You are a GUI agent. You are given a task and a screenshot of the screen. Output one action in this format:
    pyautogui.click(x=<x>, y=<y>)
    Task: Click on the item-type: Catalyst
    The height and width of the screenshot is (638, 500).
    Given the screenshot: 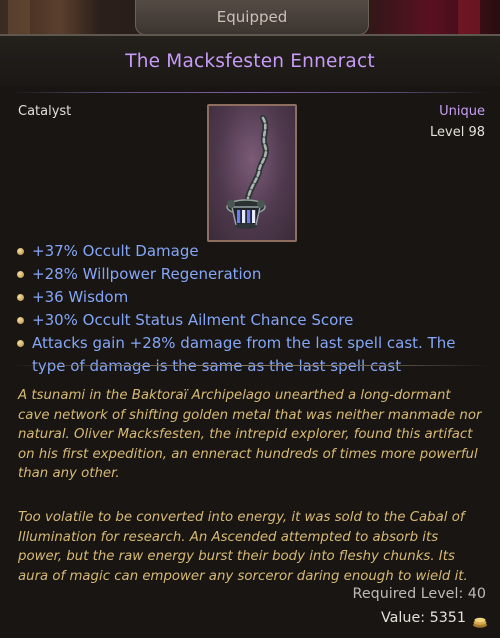 What is the action you would take?
    pyautogui.click(x=45, y=111)
    